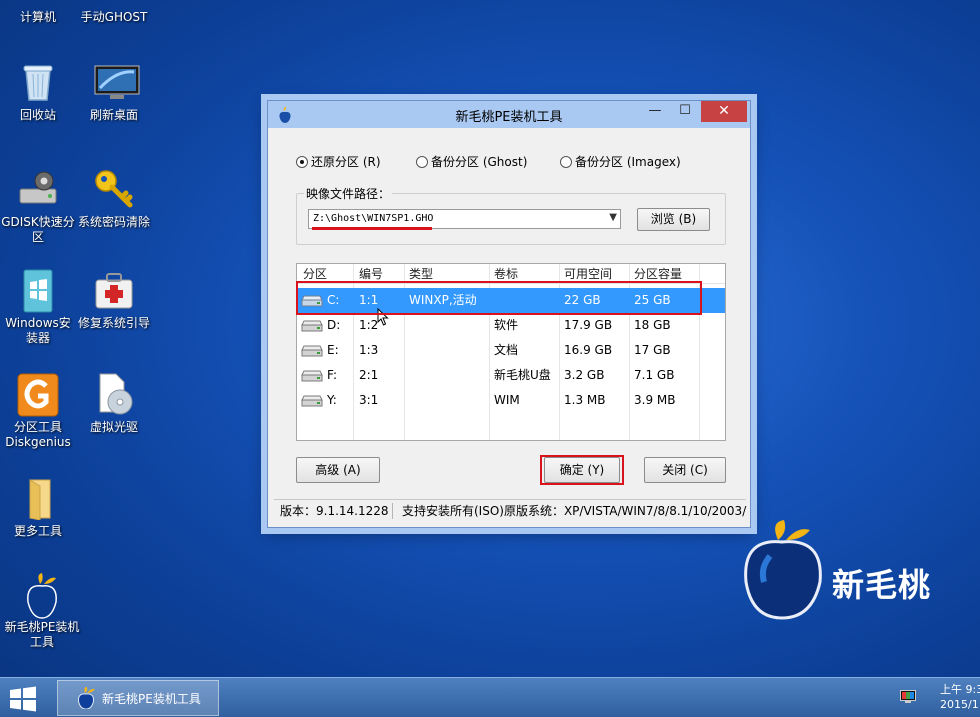 This screenshot has height=717, width=980. Describe the element at coordinates (511, 400) in the screenshot. I see `table-row: Y: 3:1 WIM 1.3 MB 3.9 MB` at that location.